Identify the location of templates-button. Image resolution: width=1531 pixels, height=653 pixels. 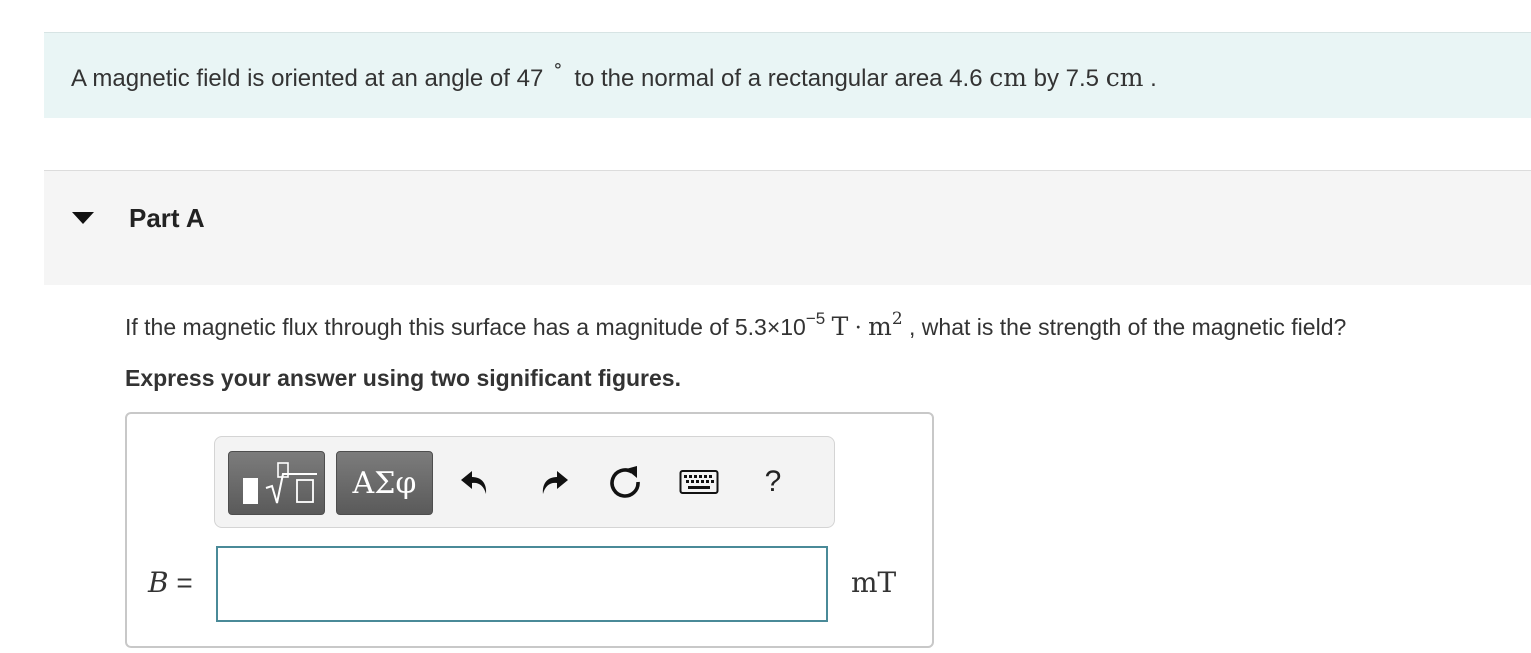
(276, 483).